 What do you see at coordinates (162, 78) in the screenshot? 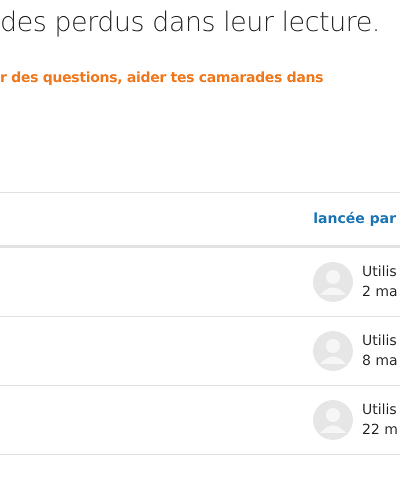
I see `instruction-text: r des questions, aider tes camarades dans` at bounding box center [162, 78].